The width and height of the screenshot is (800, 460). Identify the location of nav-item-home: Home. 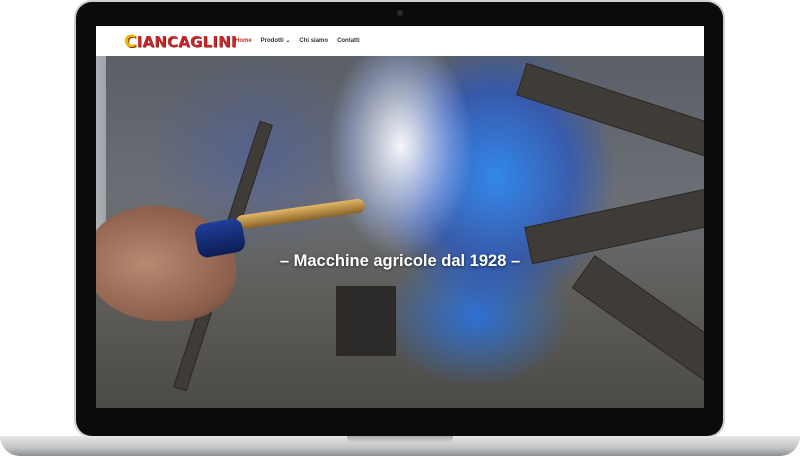
(243, 41).